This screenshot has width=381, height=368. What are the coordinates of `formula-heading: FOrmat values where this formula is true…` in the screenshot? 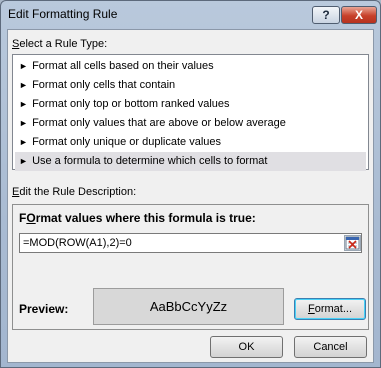 It's located at (137, 218).